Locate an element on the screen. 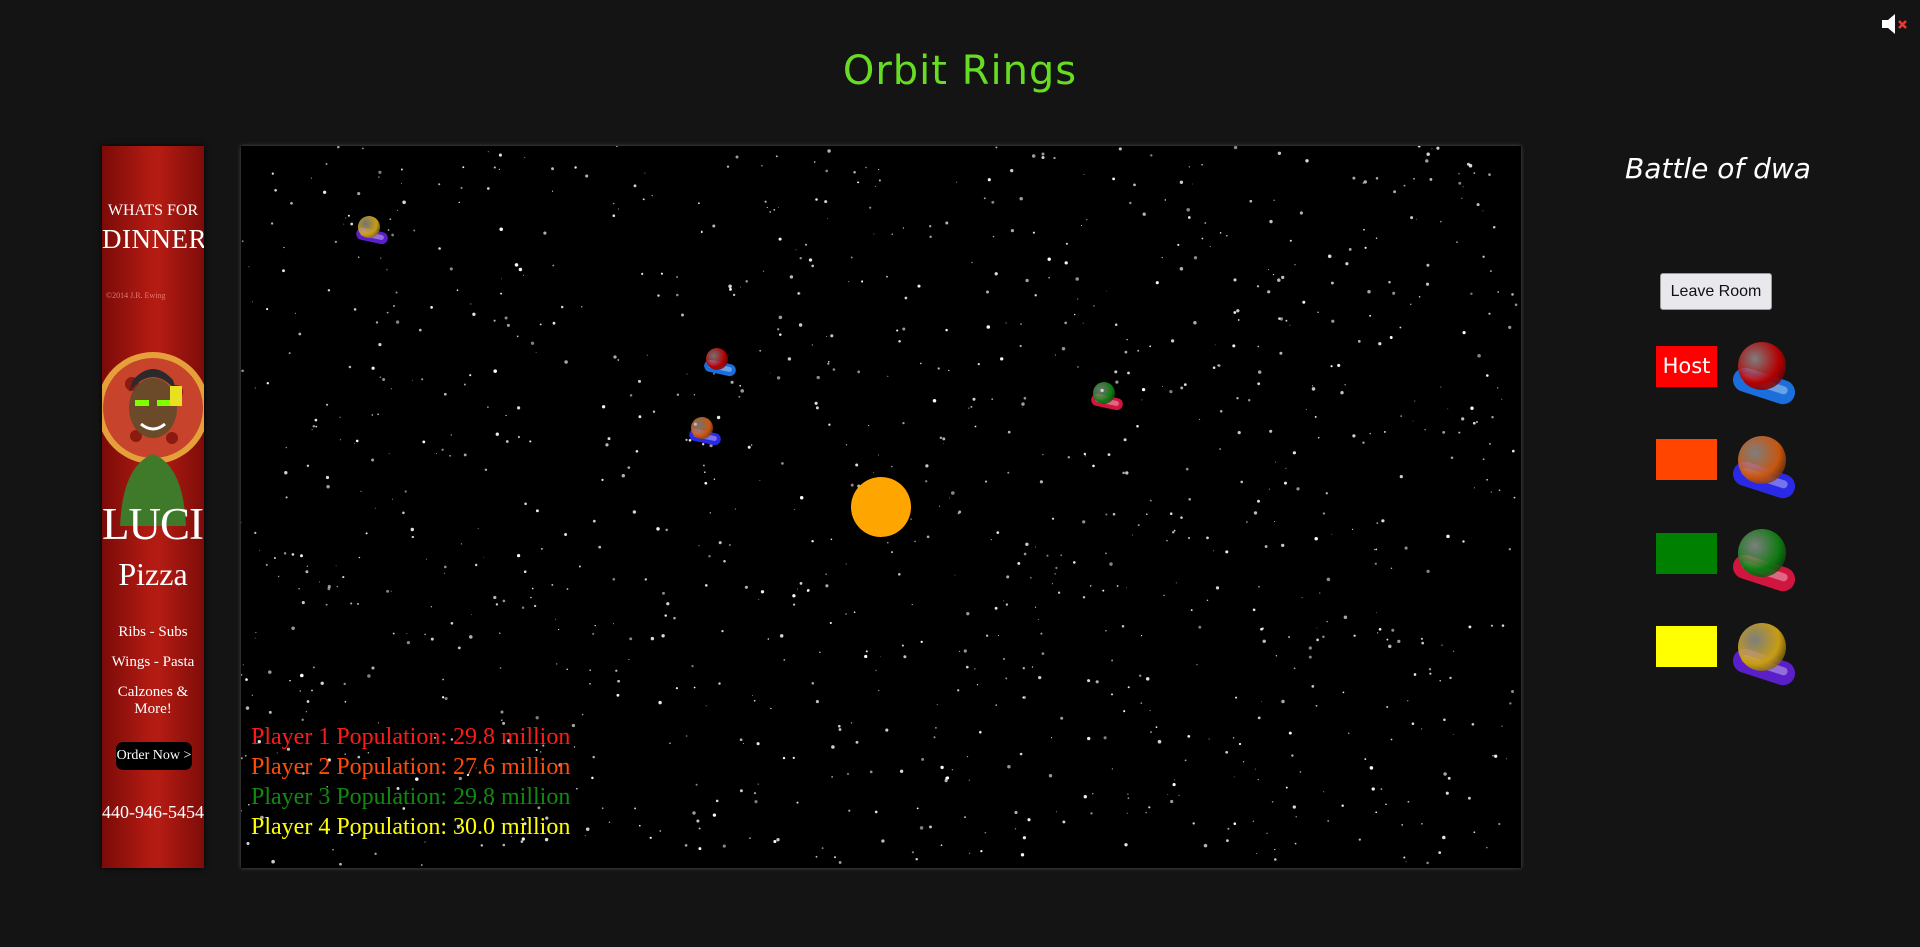 The image size is (1920, 947). ad-headline-line2: DINNER? is located at coordinates (153, 239).